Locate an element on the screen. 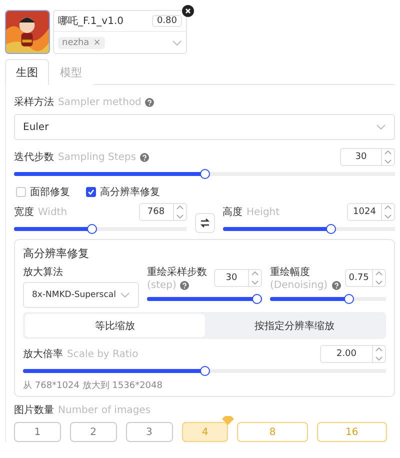 Image resolution: width=400 pixels, height=458 pixels. field-label: 放大算法 is located at coordinates (43, 272).